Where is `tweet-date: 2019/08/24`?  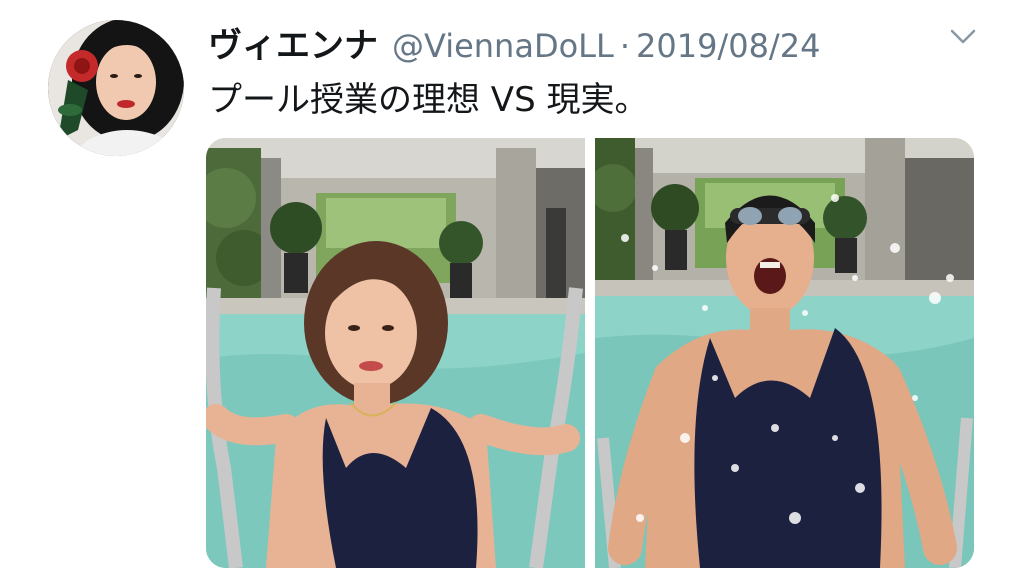 tweet-date: 2019/08/24 is located at coordinates (728, 46).